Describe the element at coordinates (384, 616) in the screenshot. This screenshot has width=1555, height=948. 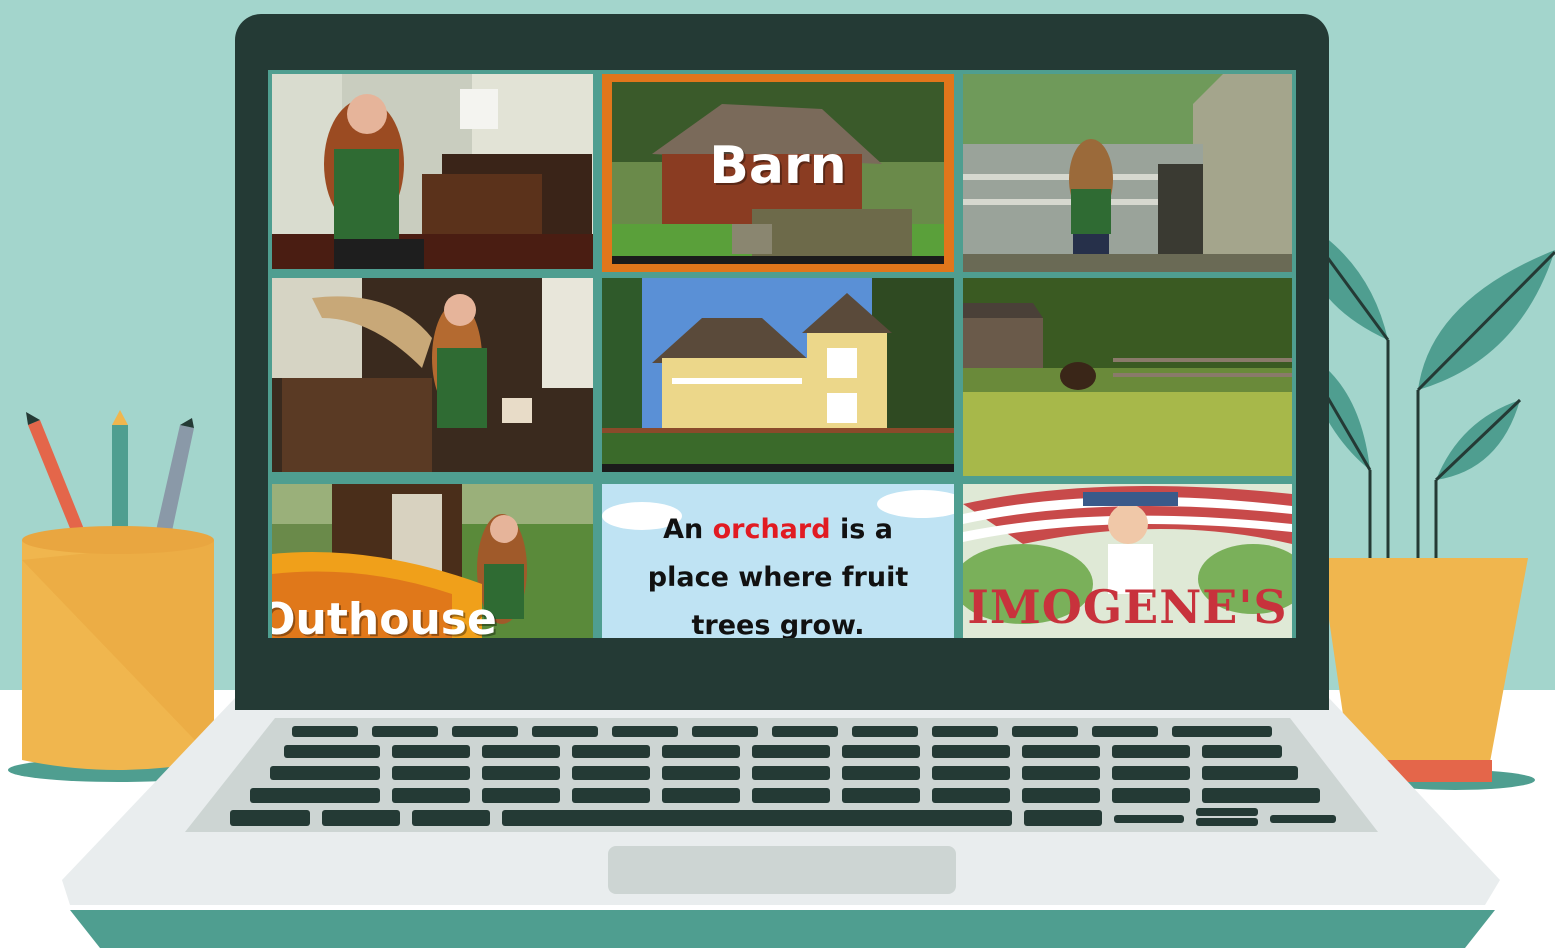
I see `thumbnail-caption: Outhouse` at that location.